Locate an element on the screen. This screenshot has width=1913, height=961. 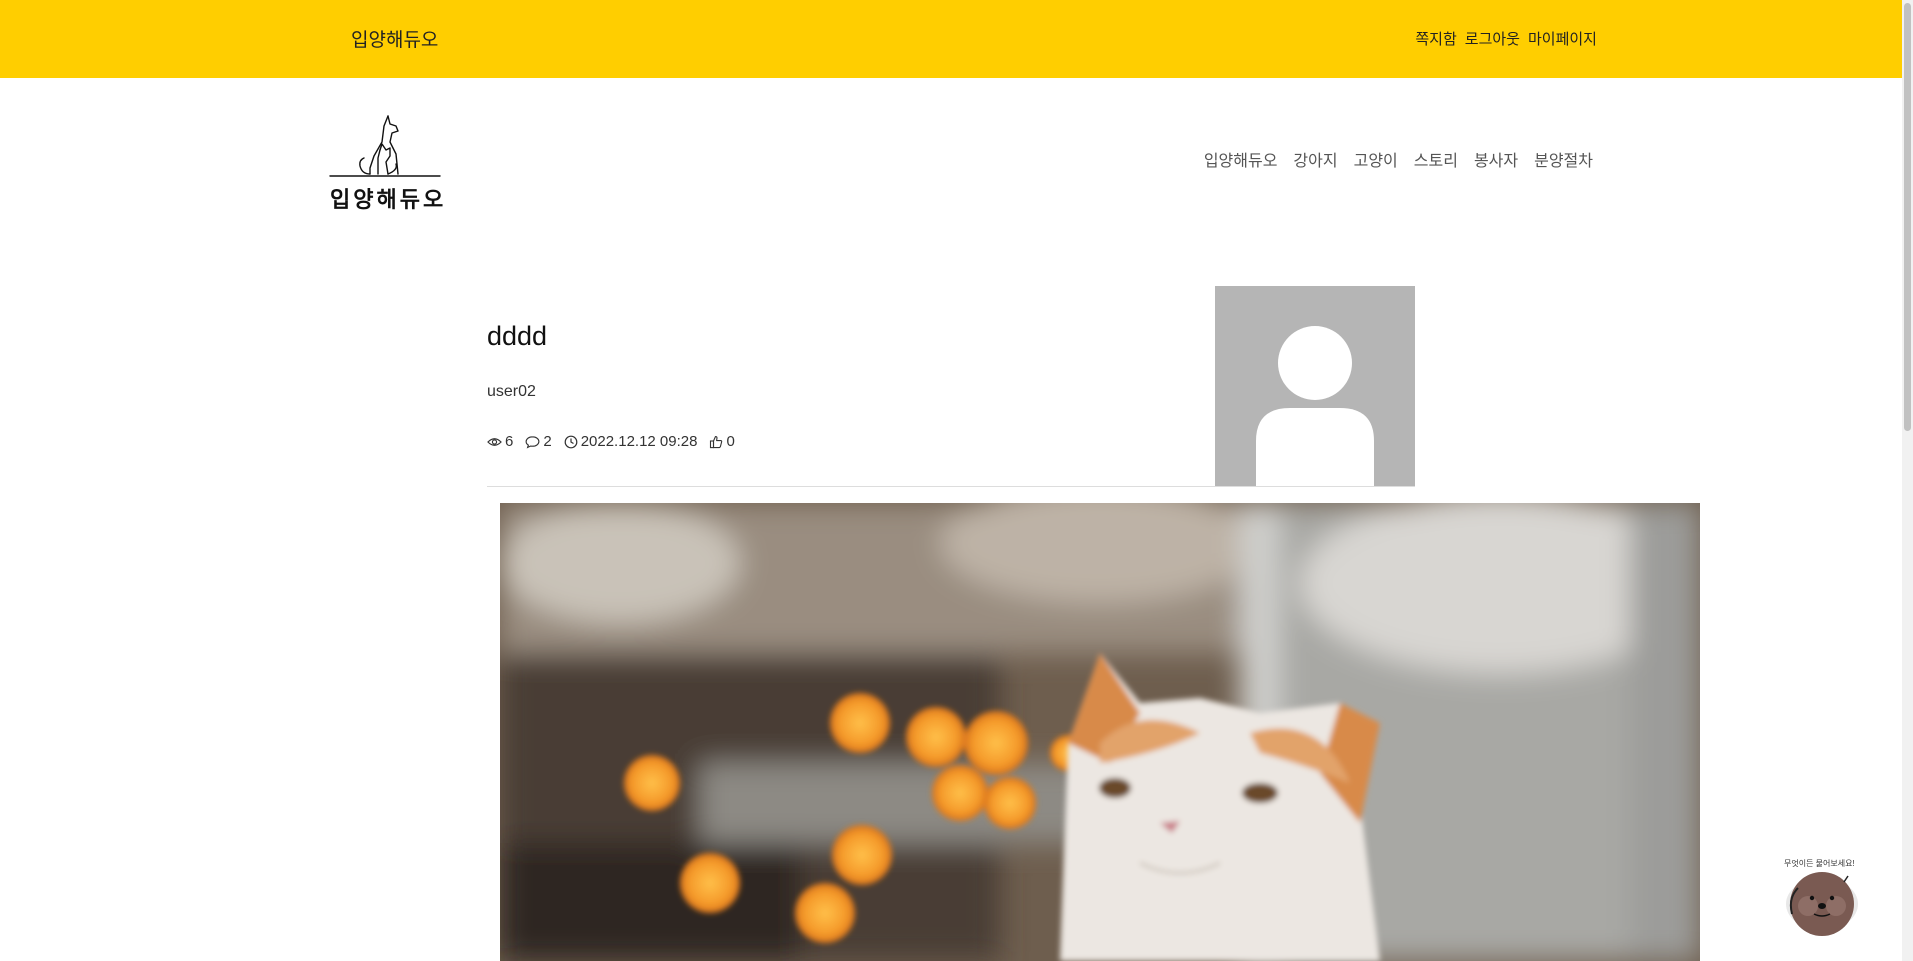
date-meta: 2022.12.12 09:28 is located at coordinates (631, 441).